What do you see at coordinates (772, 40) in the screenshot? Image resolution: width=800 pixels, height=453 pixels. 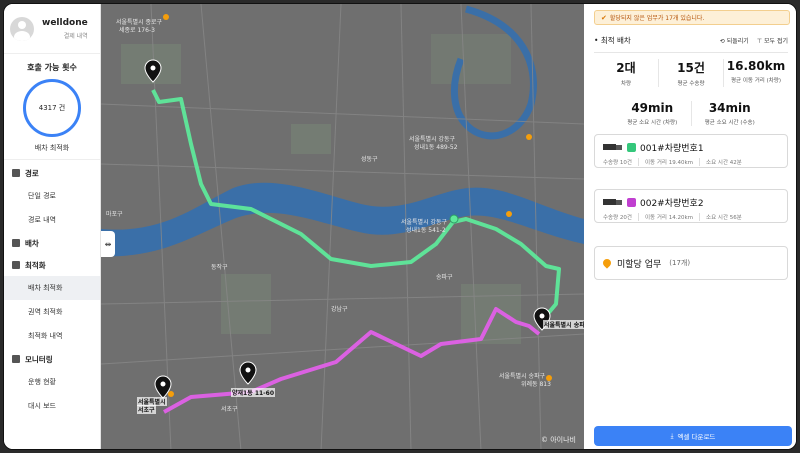 I see `collapse-all-button: ⊤ 모두 접기` at bounding box center [772, 40].